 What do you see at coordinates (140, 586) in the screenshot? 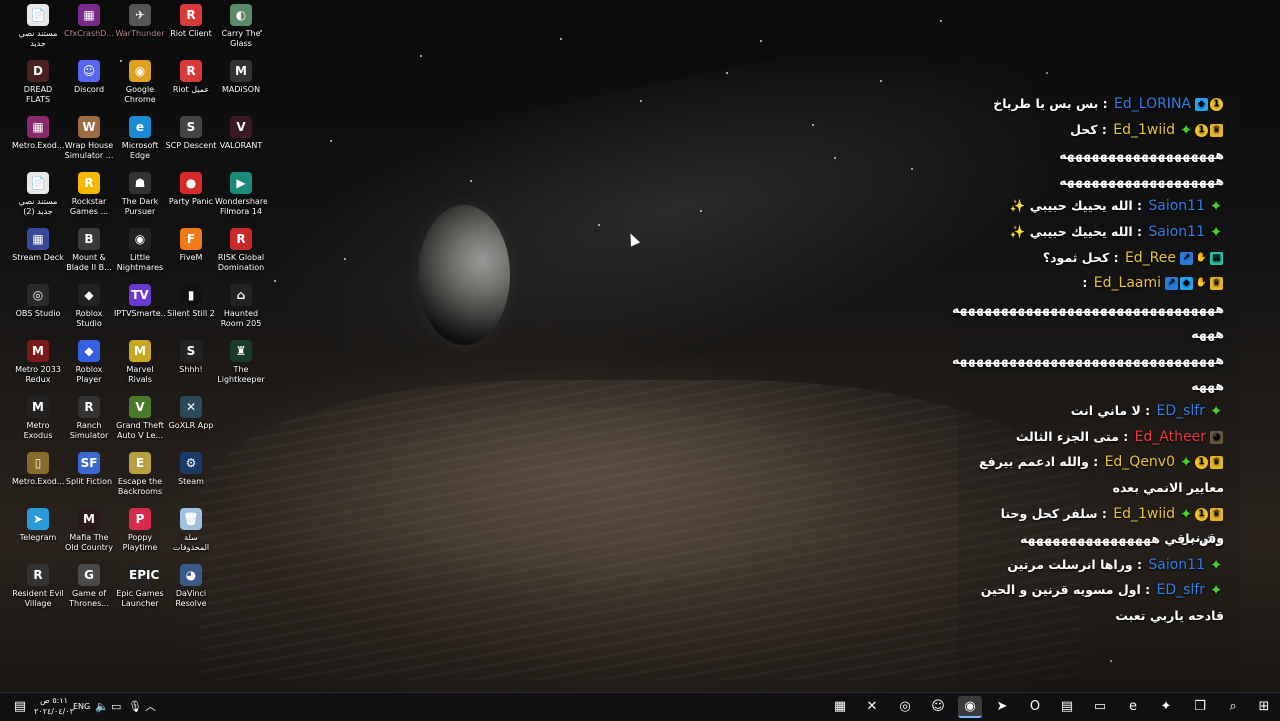
I see `desktop-icon: EPIC Epic Games Launcher` at bounding box center [140, 586].